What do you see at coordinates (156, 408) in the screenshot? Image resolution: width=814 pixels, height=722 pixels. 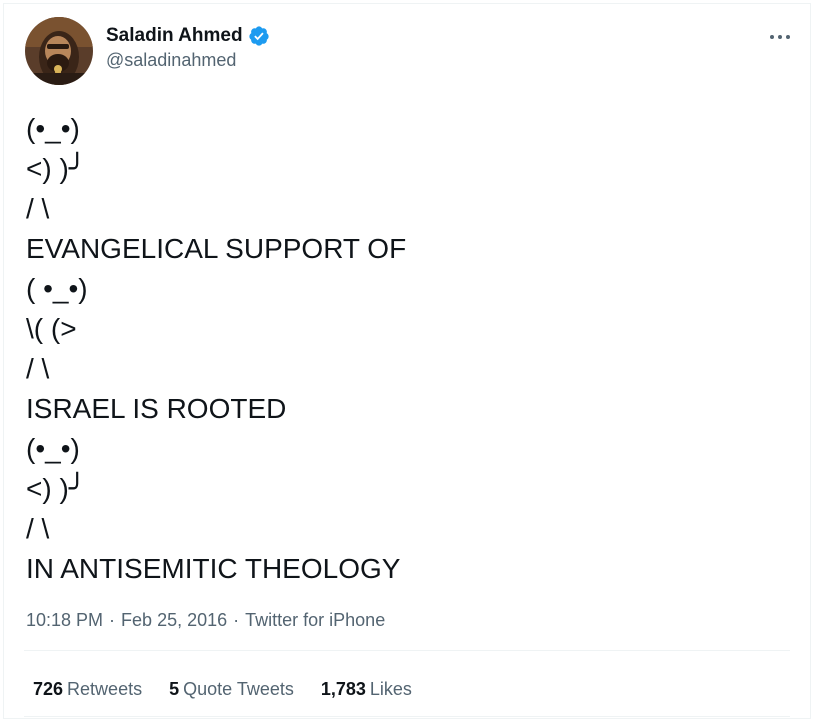 I see `tweet-line: ISRAEL IS ROOTED` at bounding box center [156, 408].